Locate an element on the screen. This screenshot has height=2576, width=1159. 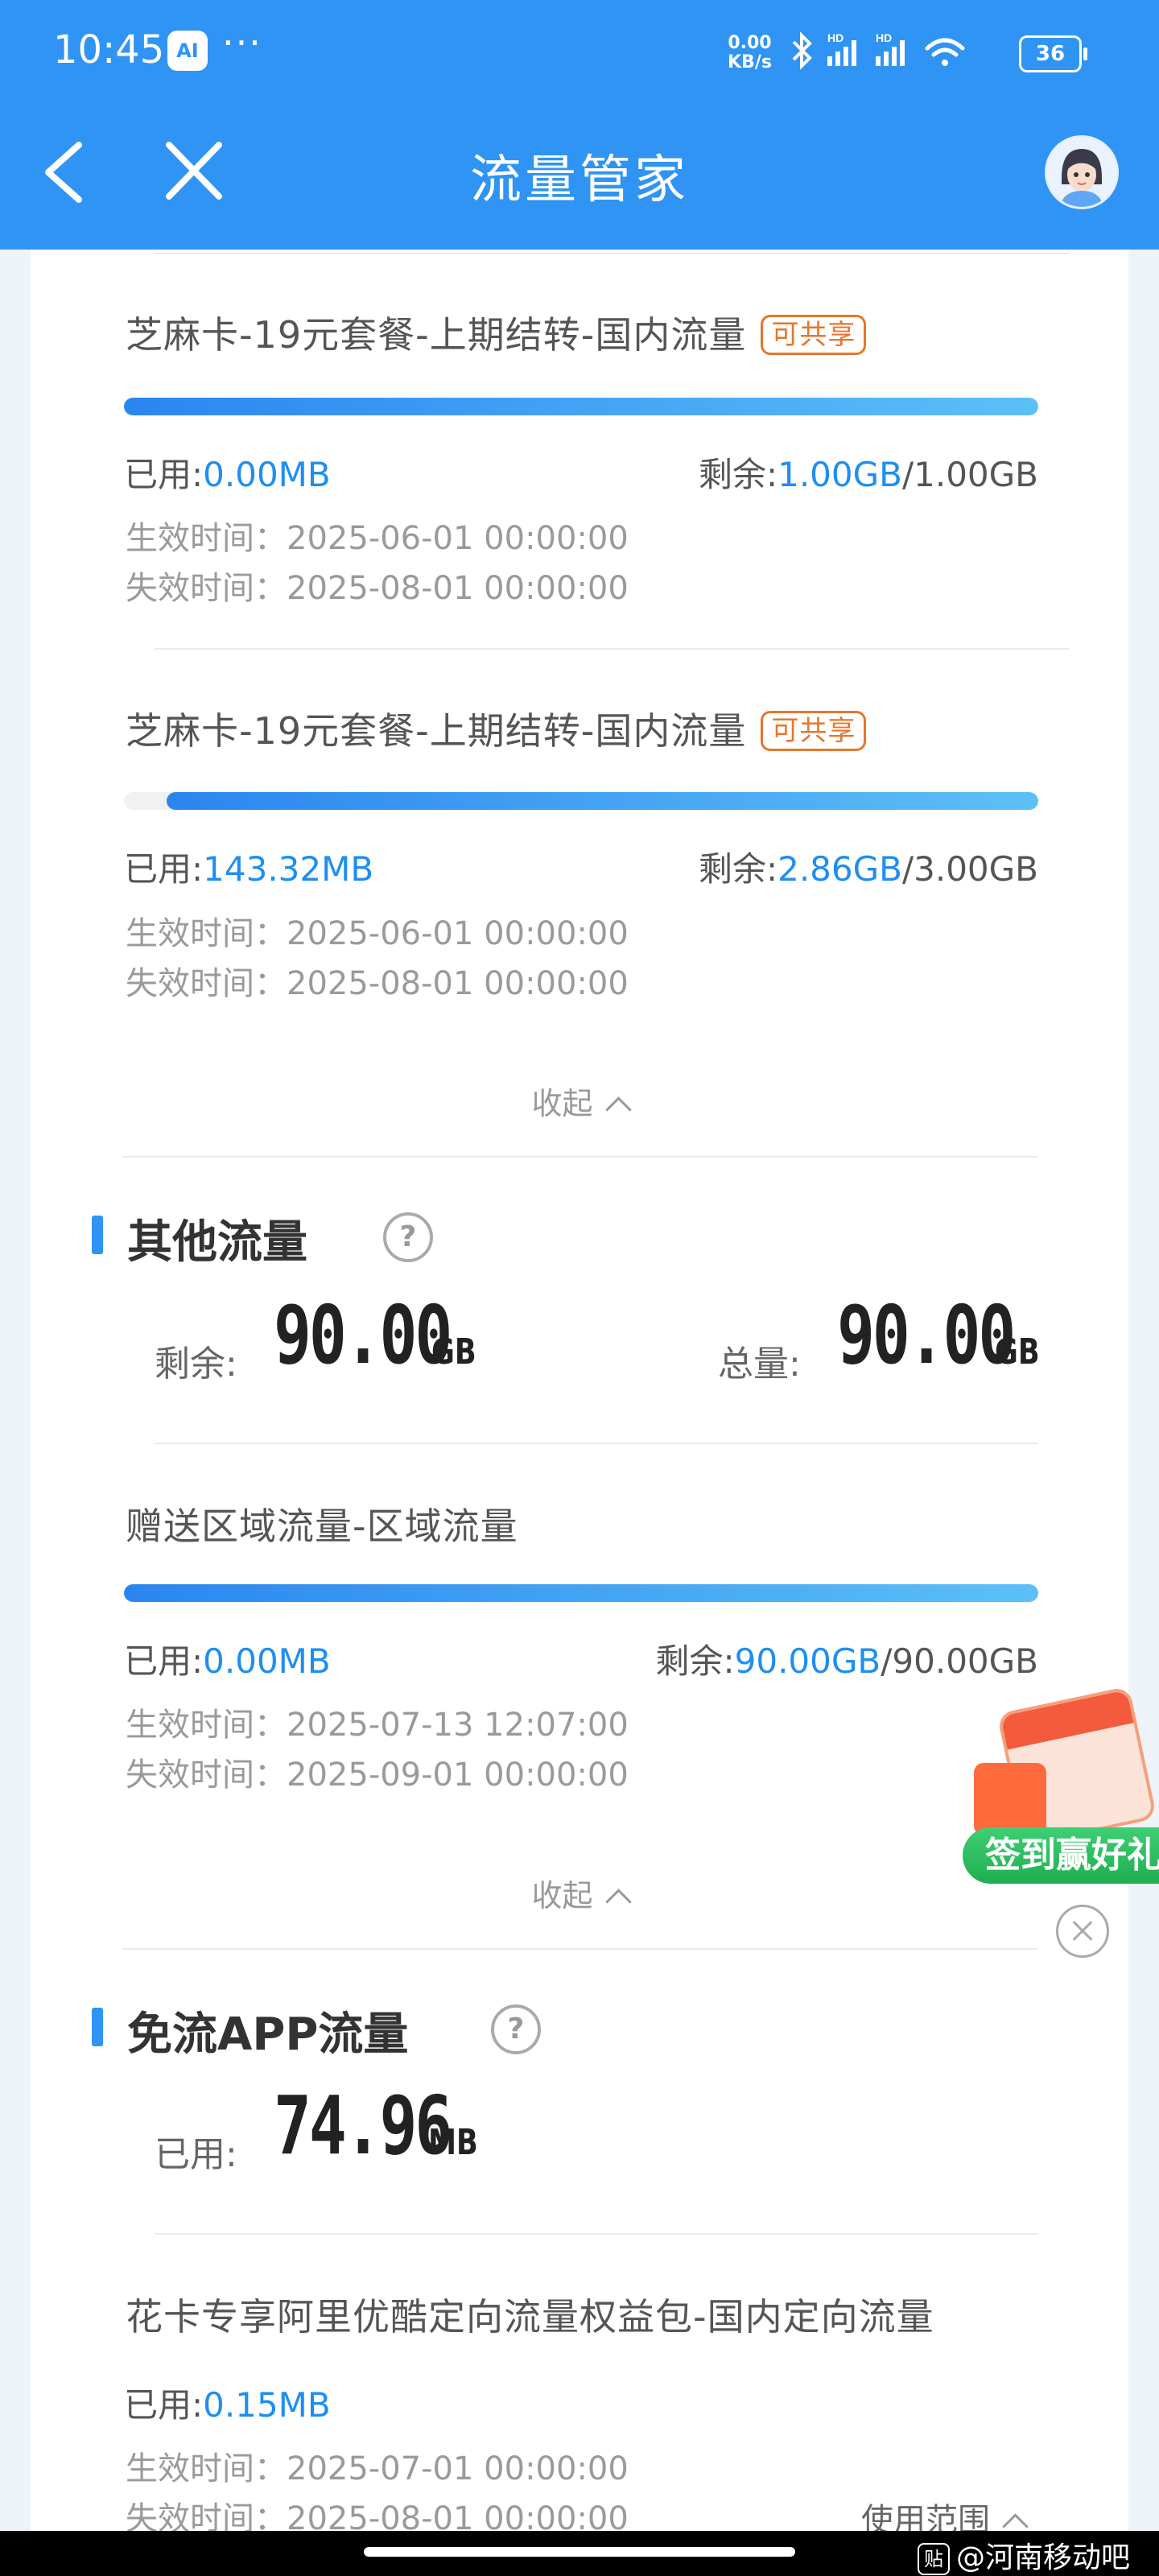
wifi-icon is located at coordinates (945, 52).